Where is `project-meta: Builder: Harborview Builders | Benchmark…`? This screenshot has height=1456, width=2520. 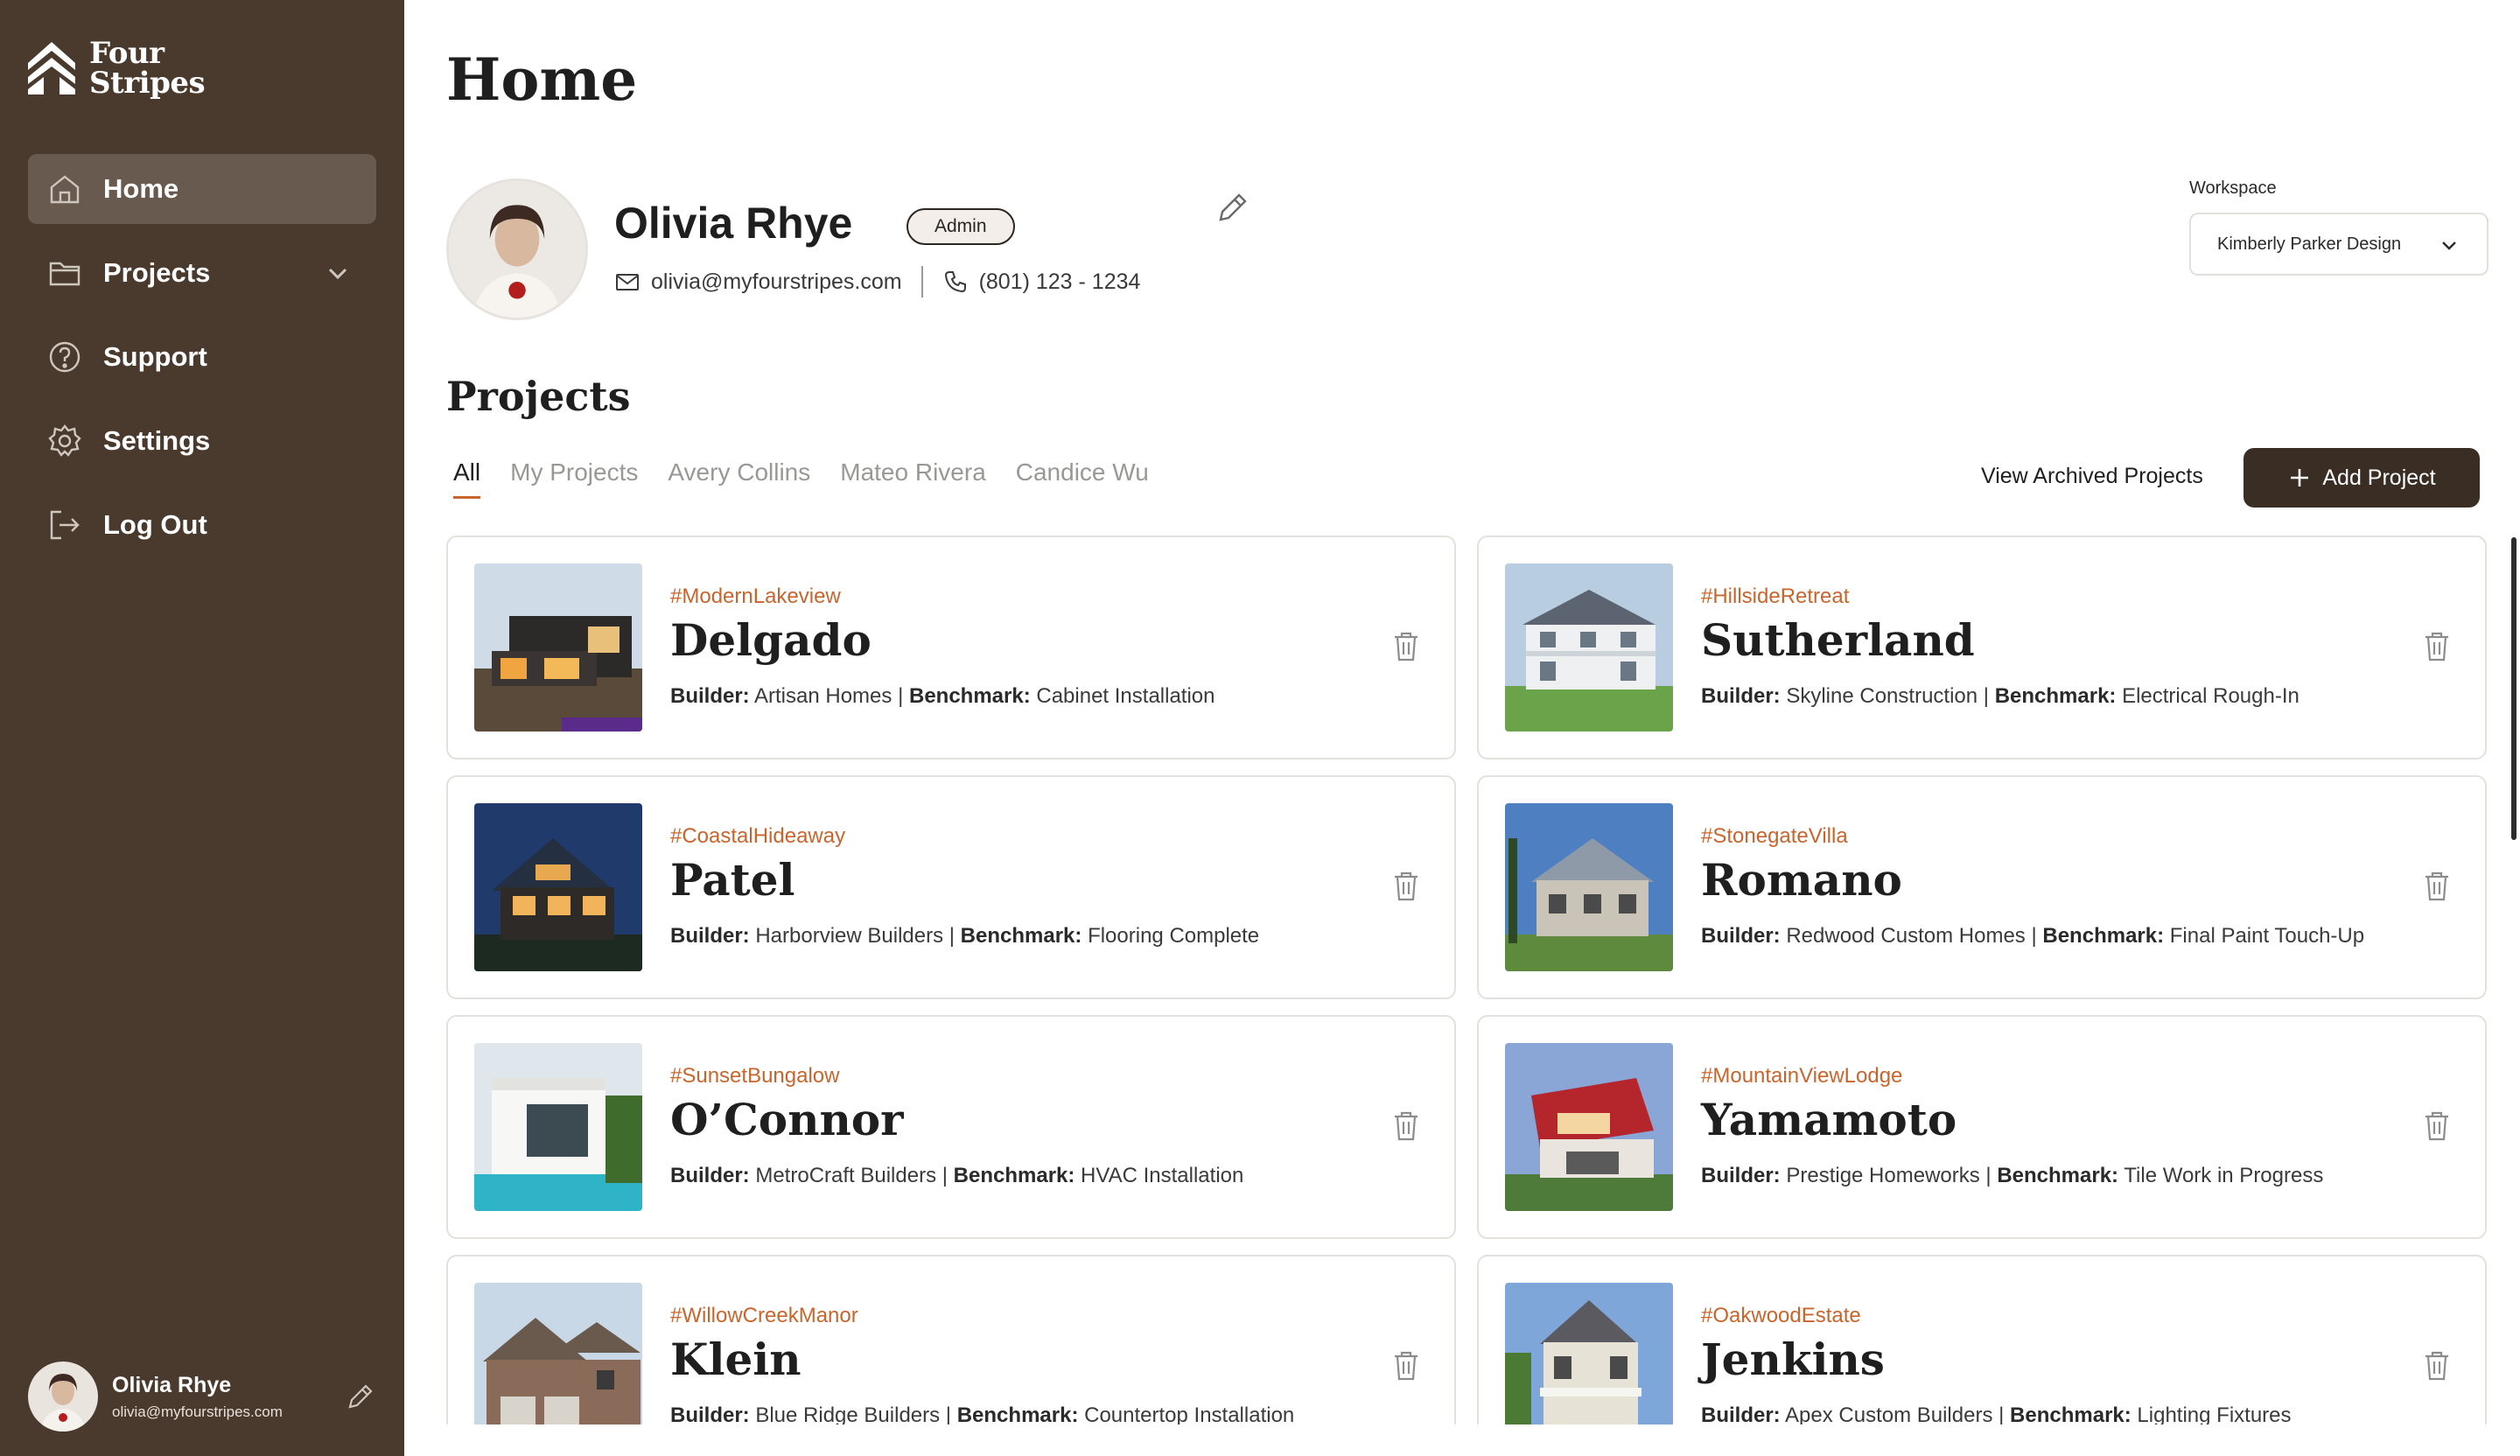 project-meta: Builder: Harborview Builders | Benchmark… is located at coordinates (965, 936).